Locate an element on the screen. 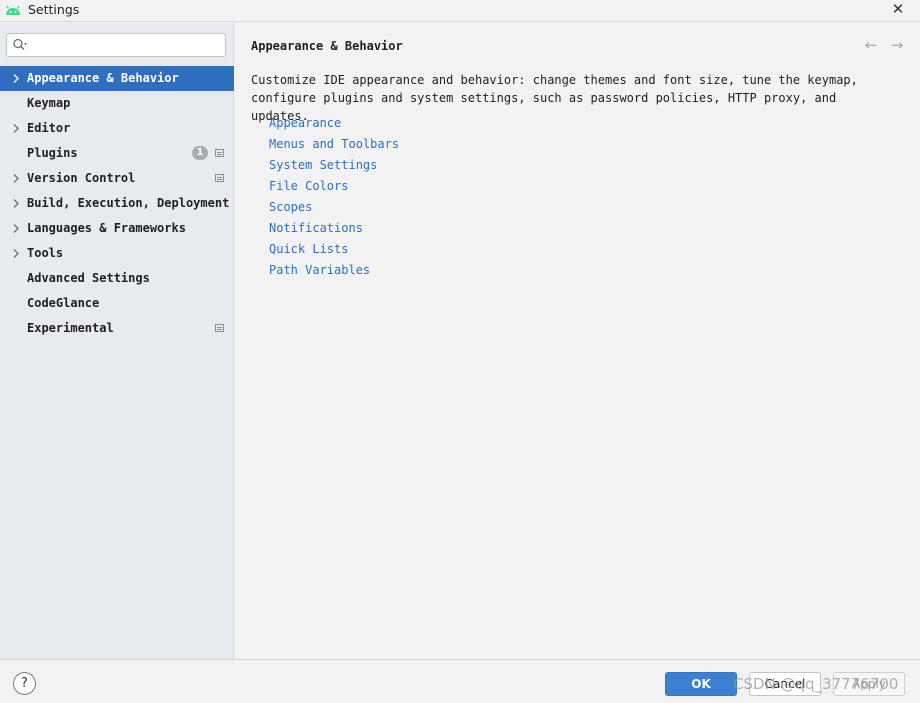  sidebar-item-label: Build, Execution, Deployment is located at coordinates (128, 203).